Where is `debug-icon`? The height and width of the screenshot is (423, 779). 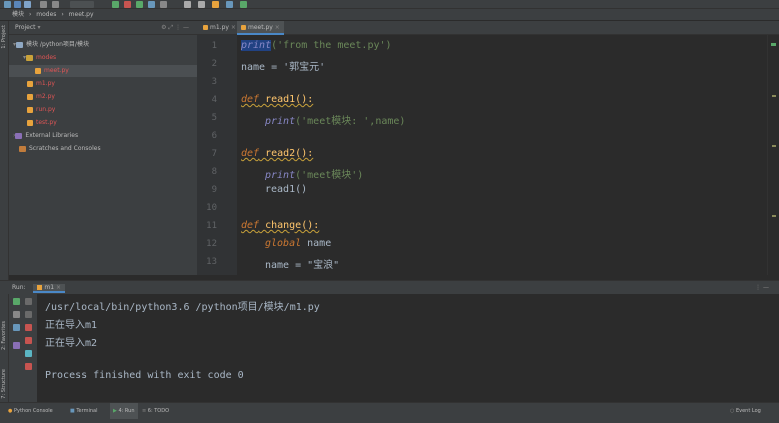 debug-icon is located at coordinates (127, 4).